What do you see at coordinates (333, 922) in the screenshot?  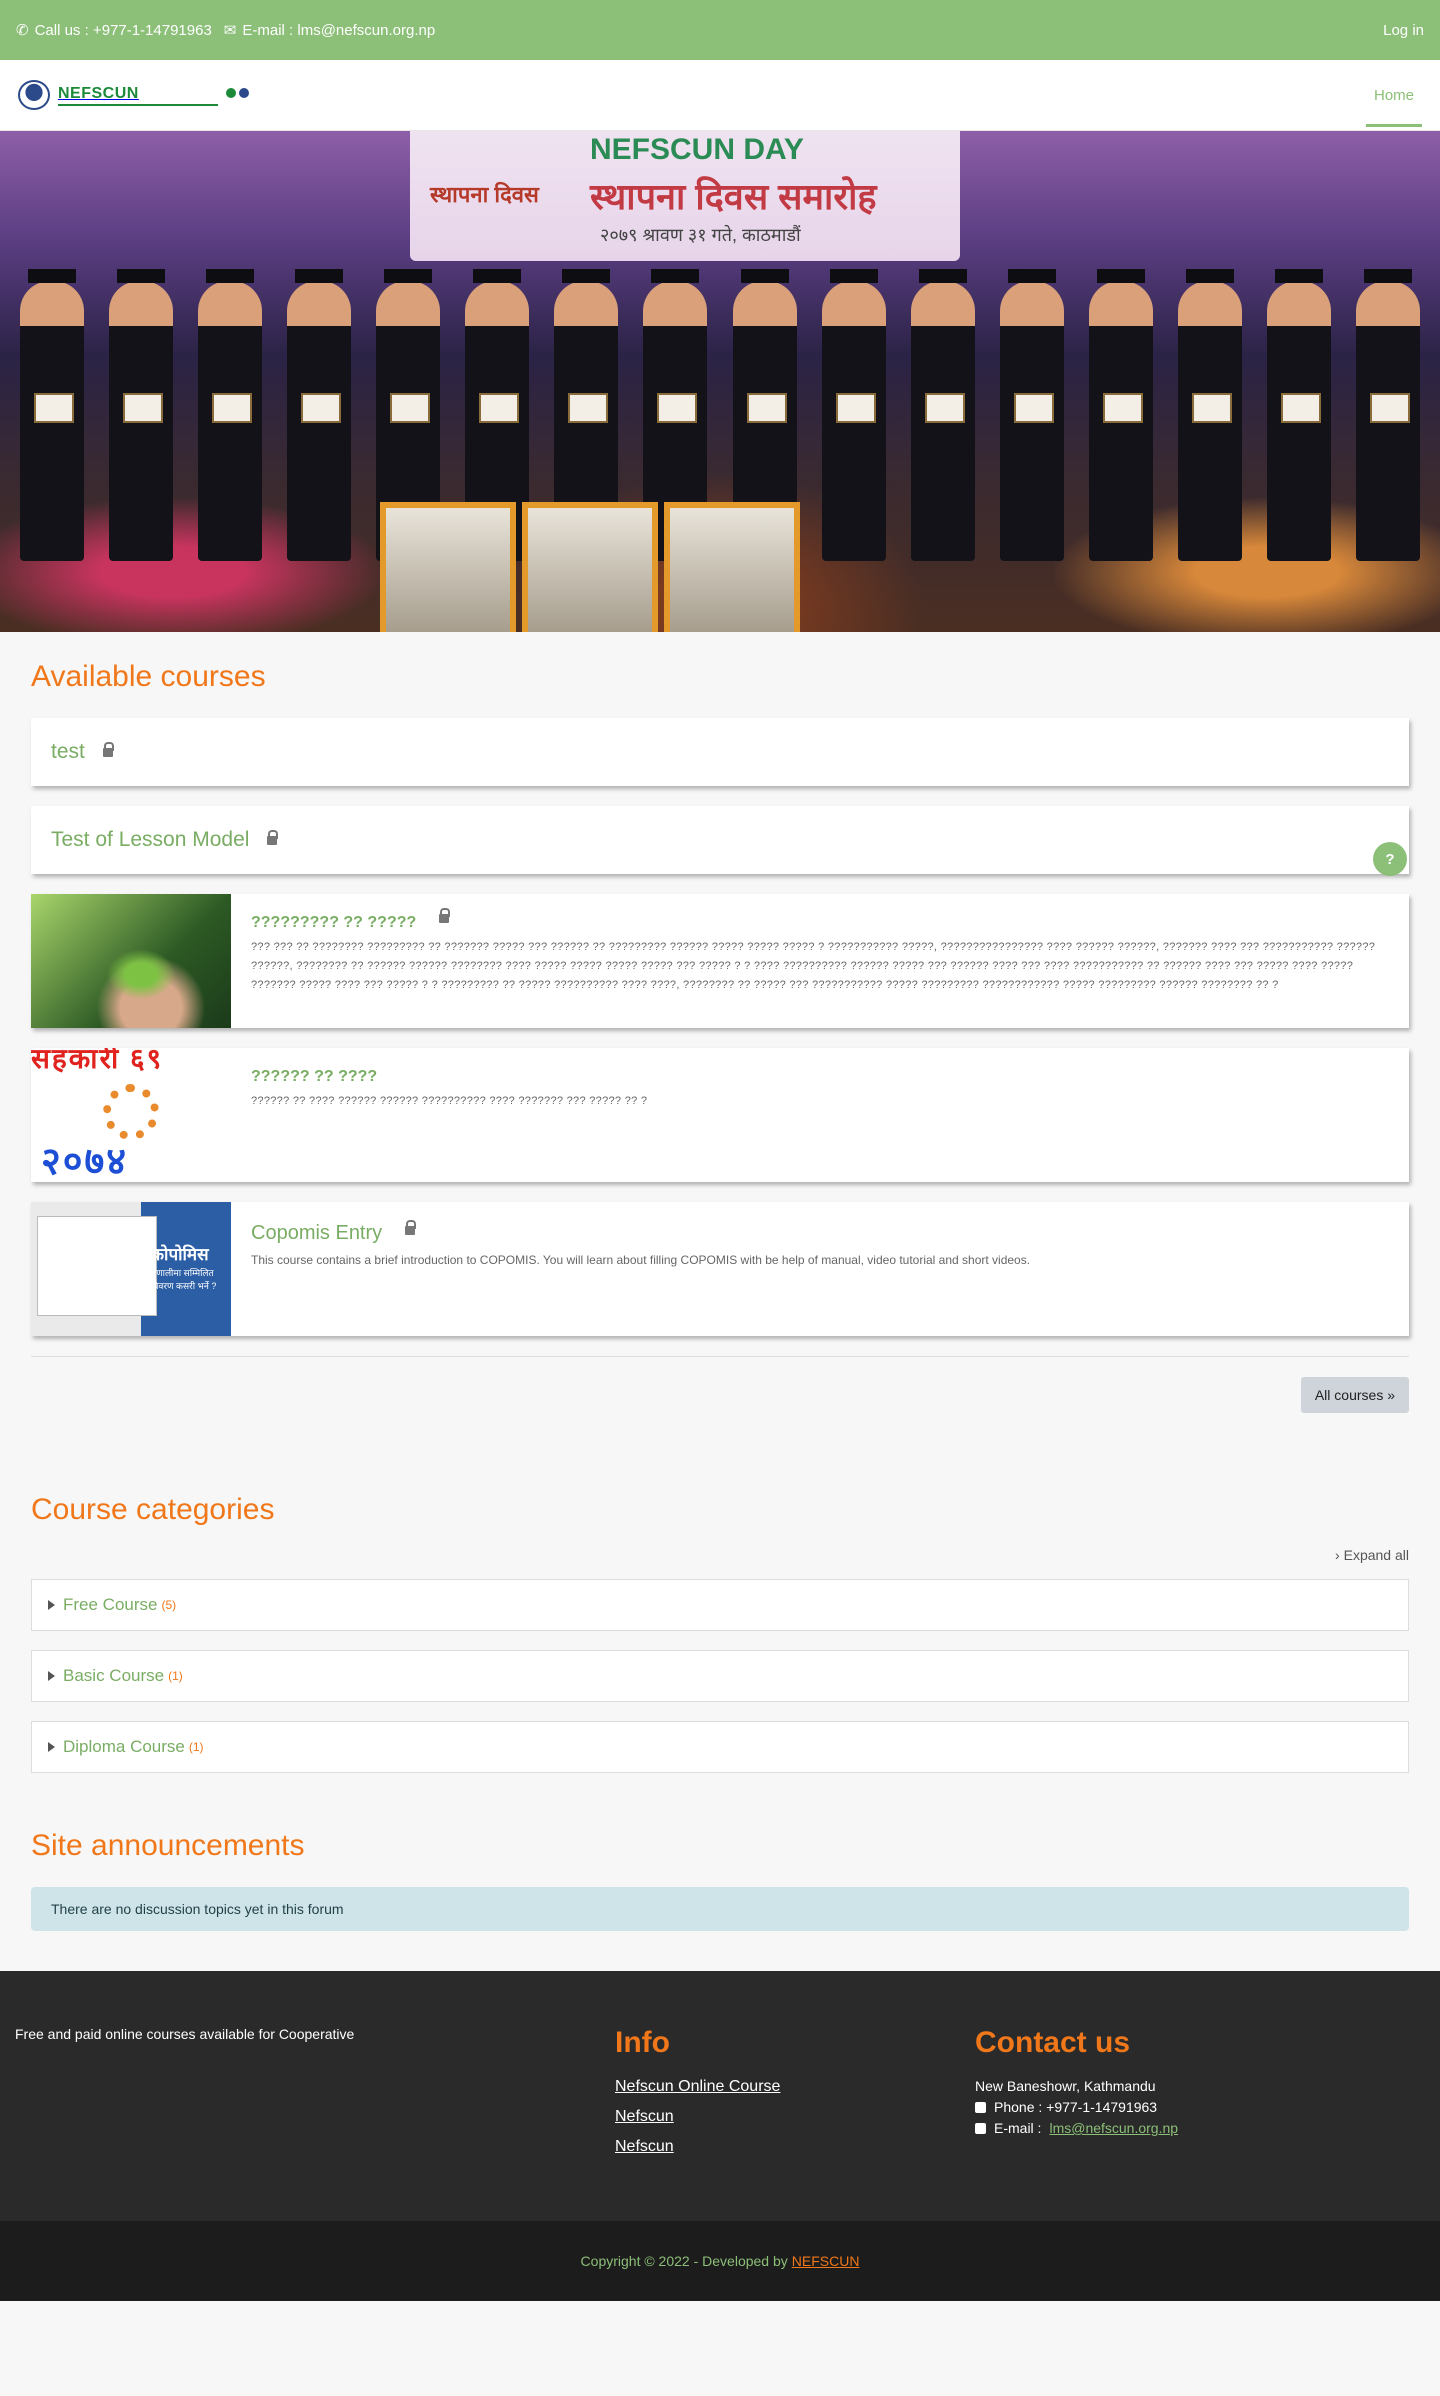 I see `course-link: ????????? ?? ?????` at bounding box center [333, 922].